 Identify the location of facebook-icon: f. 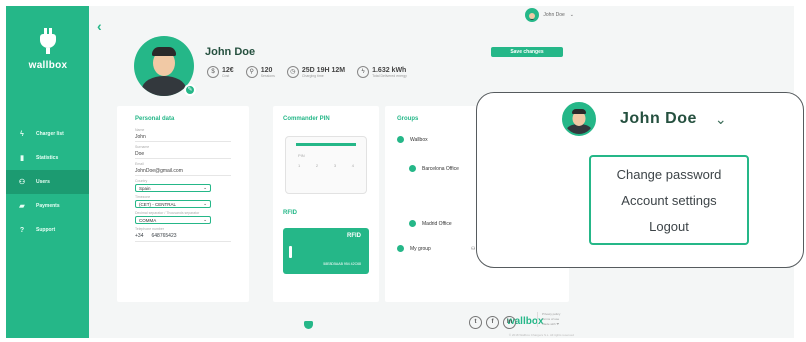
(492, 322).